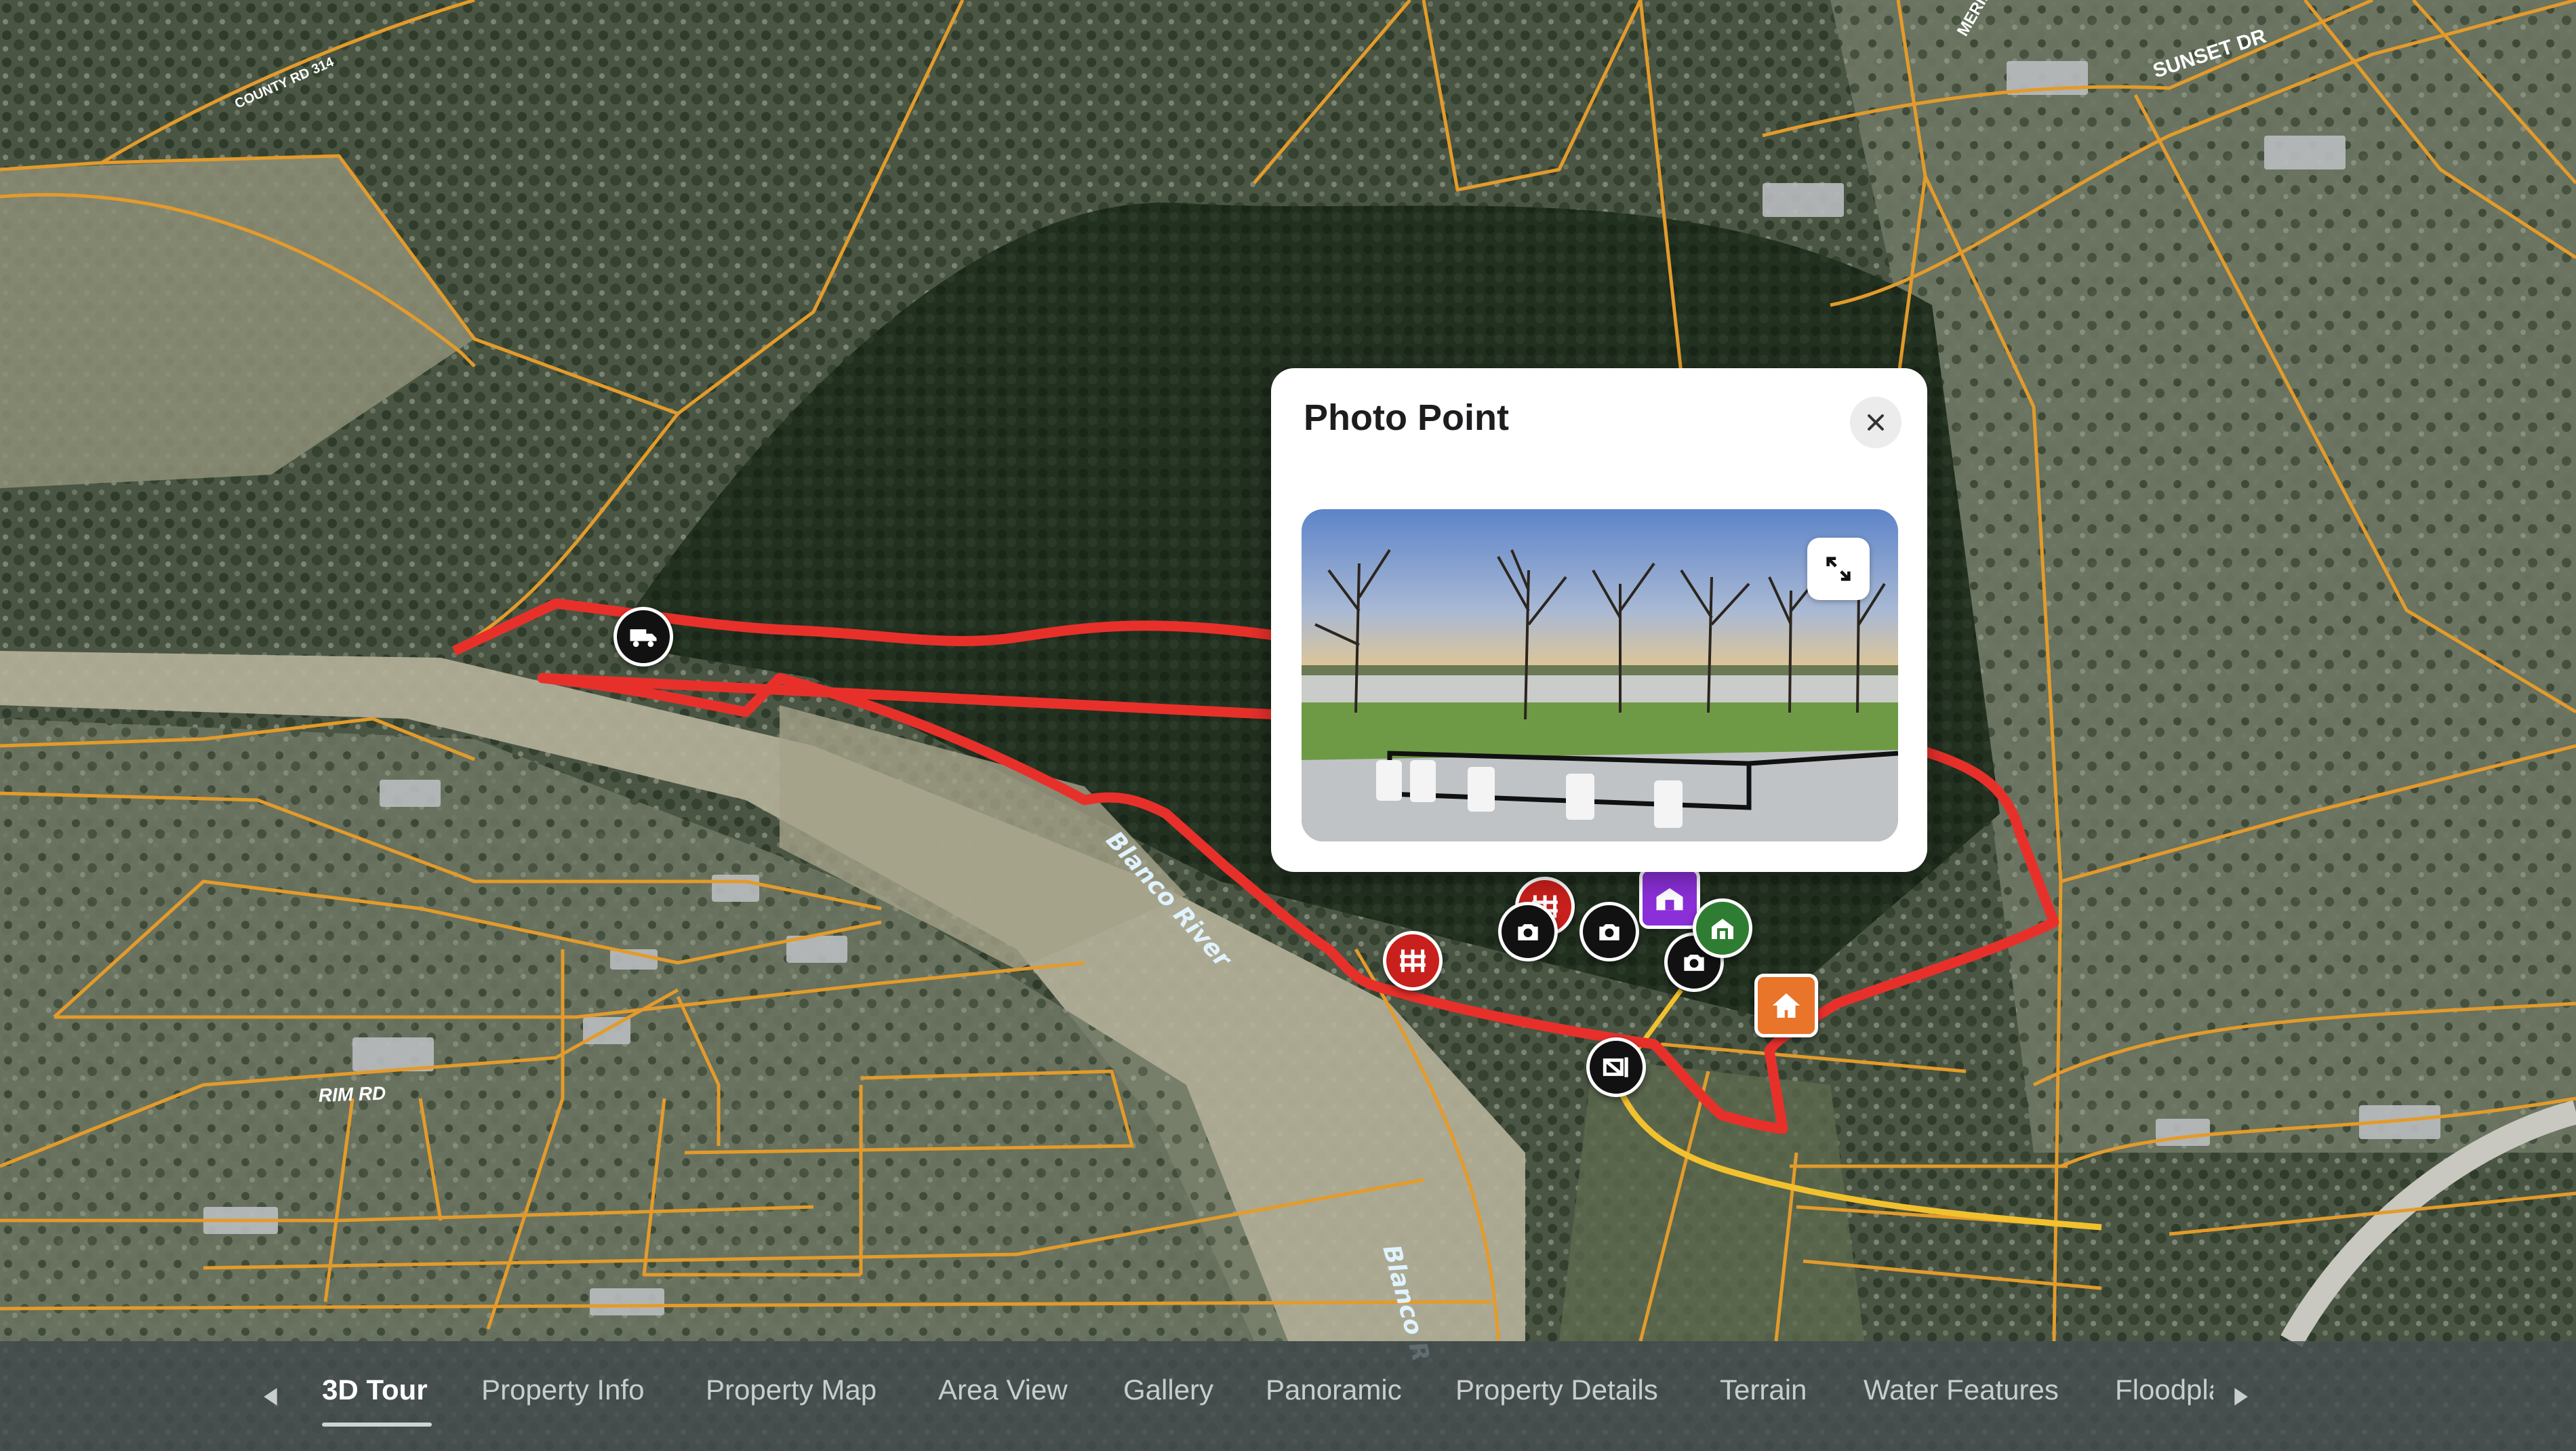 Image resolution: width=2576 pixels, height=1451 pixels. I want to click on home-marker, so click(1786, 1005).